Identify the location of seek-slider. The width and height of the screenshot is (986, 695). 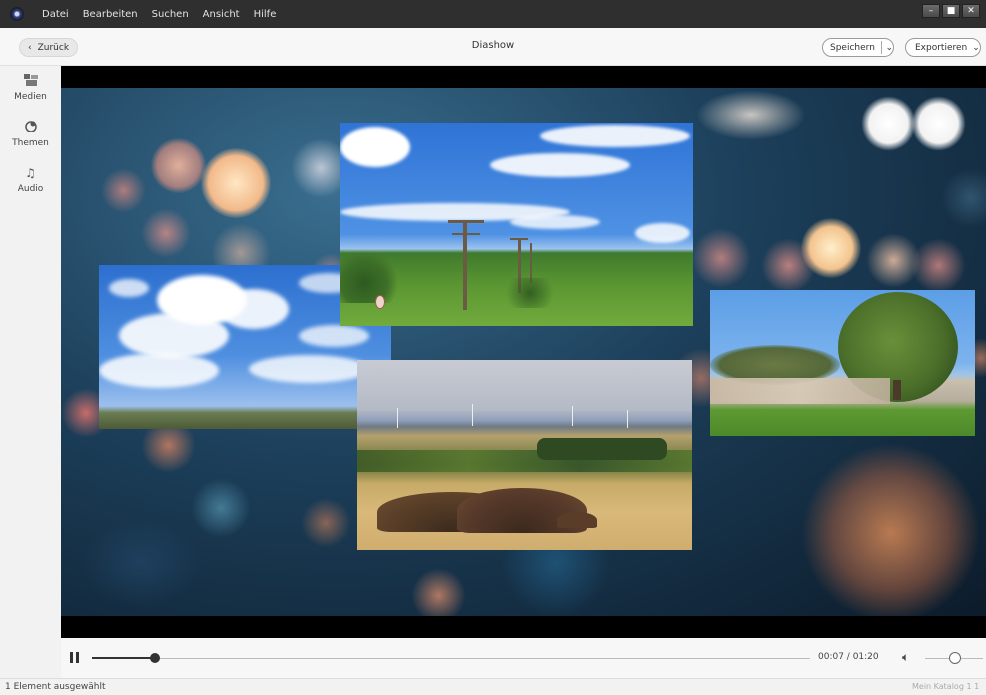
(451, 658).